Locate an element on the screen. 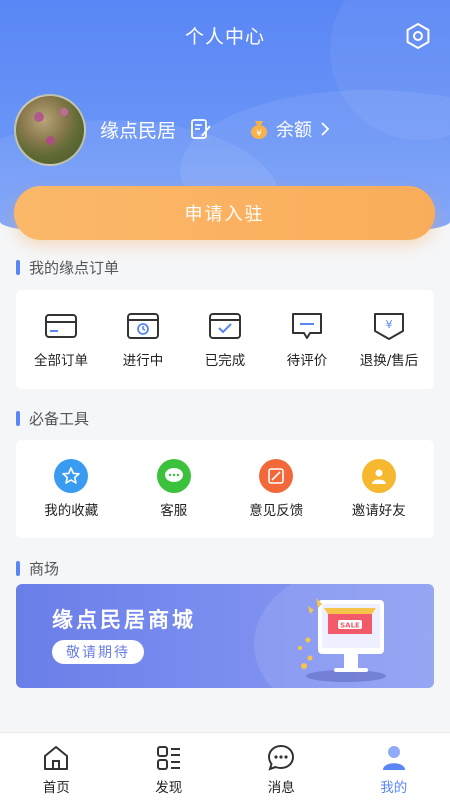  tool-favorites: 我的收藏 is located at coordinates (71, 489).